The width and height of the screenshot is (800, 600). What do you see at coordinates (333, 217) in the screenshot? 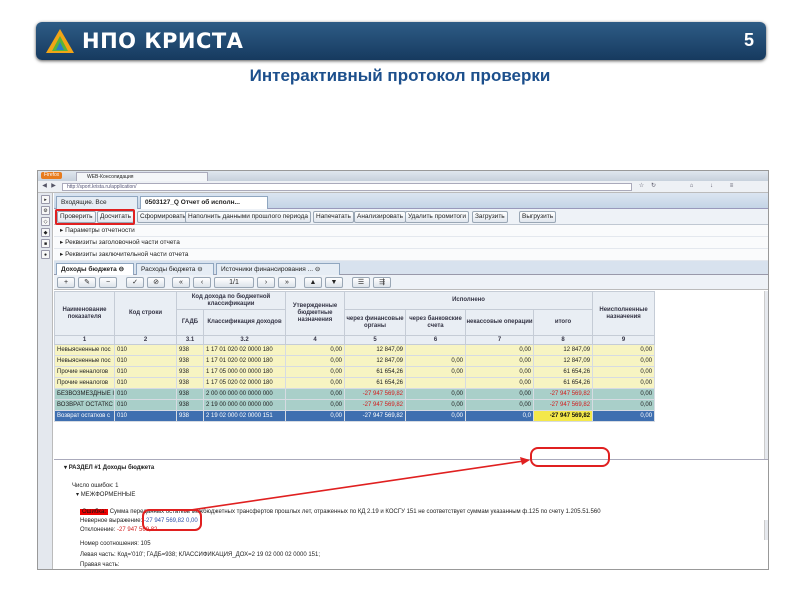
I see `print-button: Напечатать` at bounding box center [333, 217].